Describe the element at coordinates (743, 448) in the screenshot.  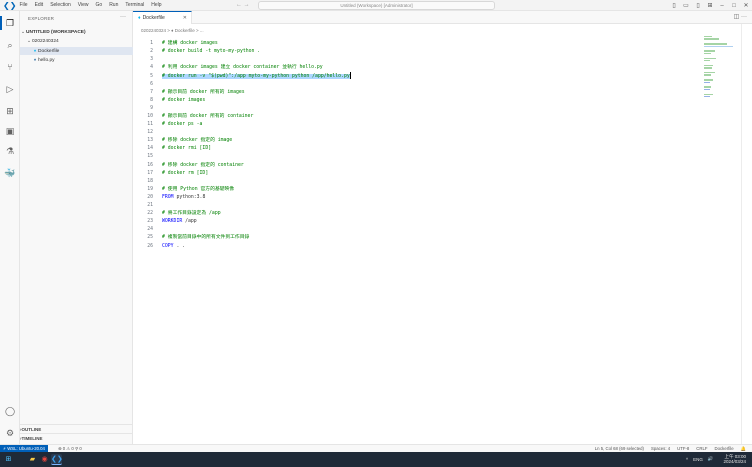
I see `notifications-bell-icon: 🔔` at that location.